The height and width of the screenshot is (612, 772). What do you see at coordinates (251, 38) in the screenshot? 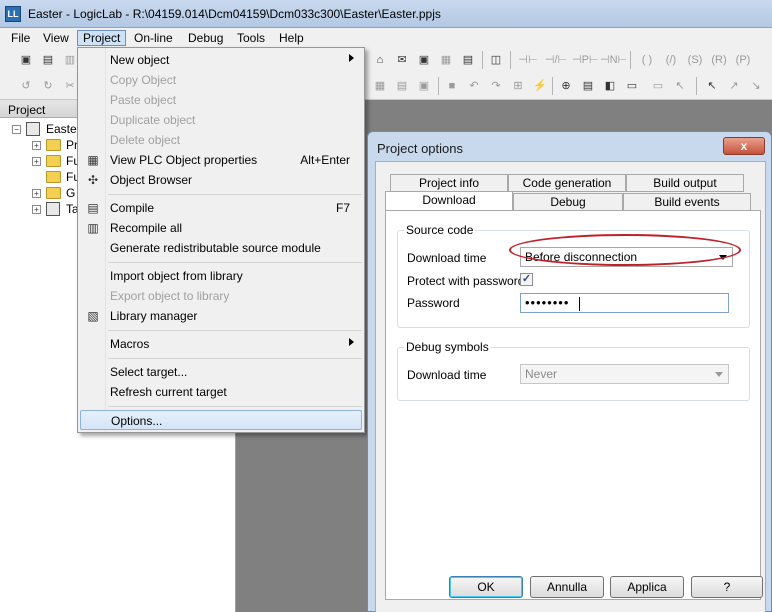
I see `menu-tools: Tools` at bounding box center [251, 38].